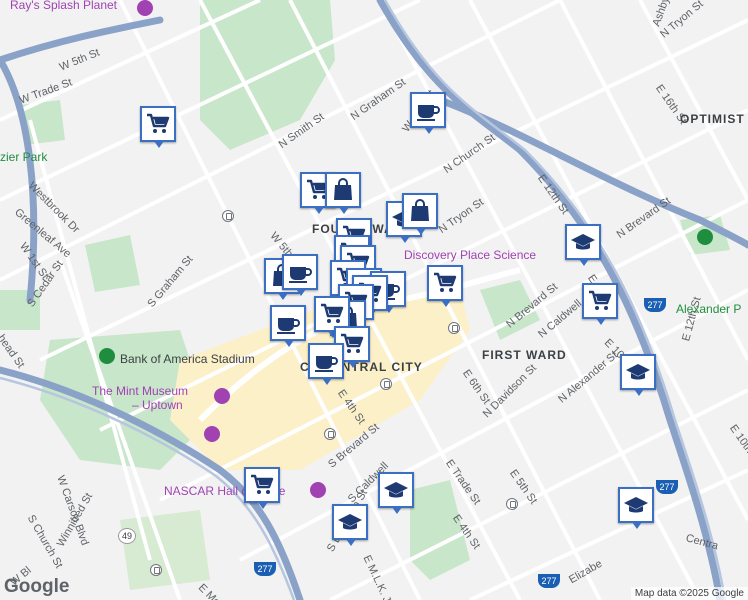 This screenshot has height=600, width=748. Describe the element at coordinates (265, 569) in the screenshot. I see `i277-shield-3: 277` at that location.